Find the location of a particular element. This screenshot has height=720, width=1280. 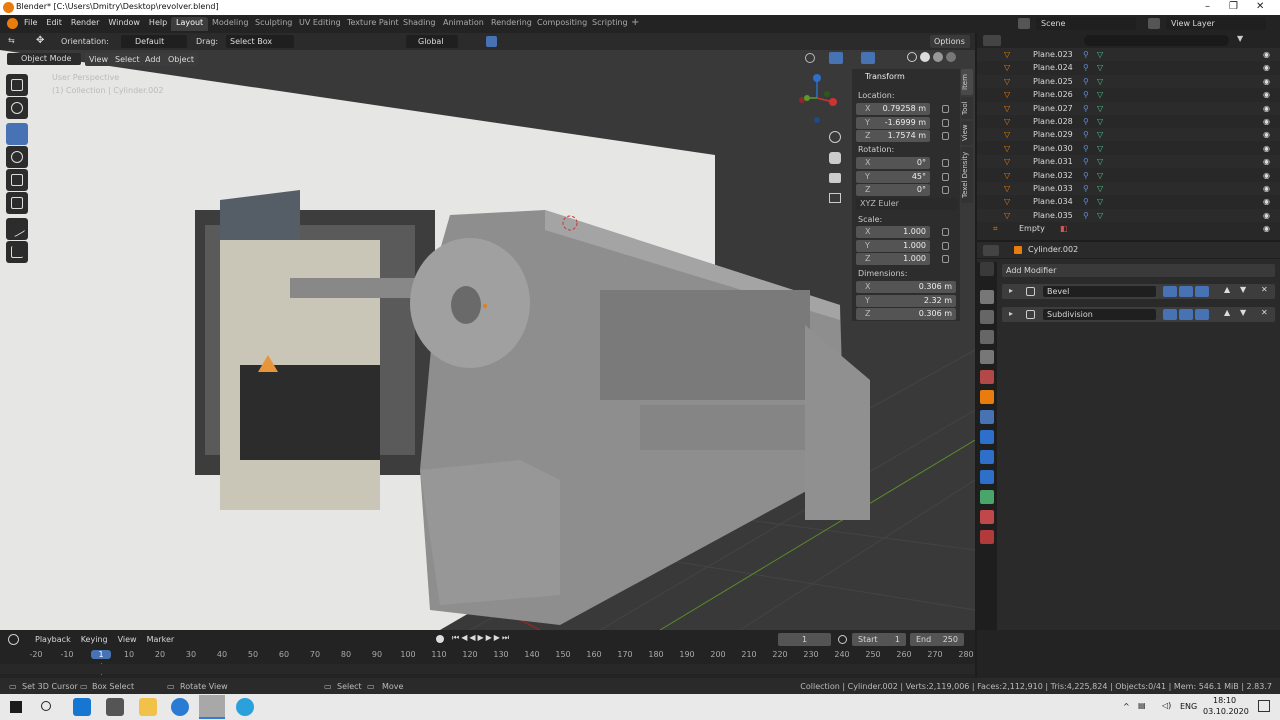

start-frame-field: Start 1 is located at coordinates (879, 639).